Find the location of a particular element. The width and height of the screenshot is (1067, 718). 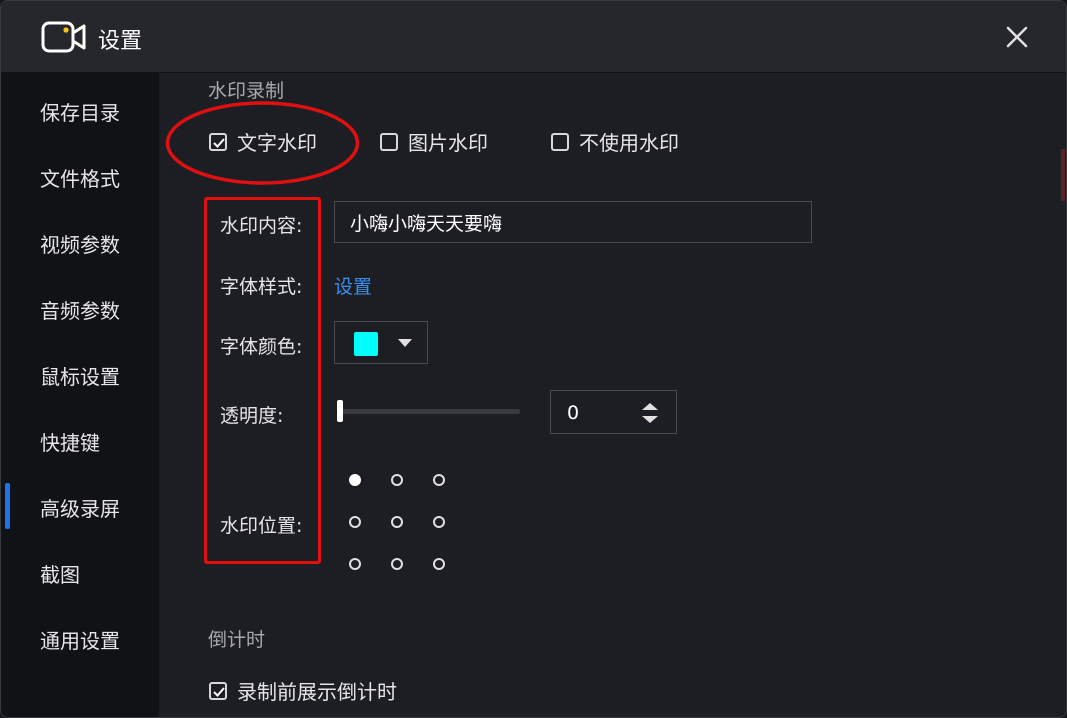

color-swatch is located at coordinates (366, 344).